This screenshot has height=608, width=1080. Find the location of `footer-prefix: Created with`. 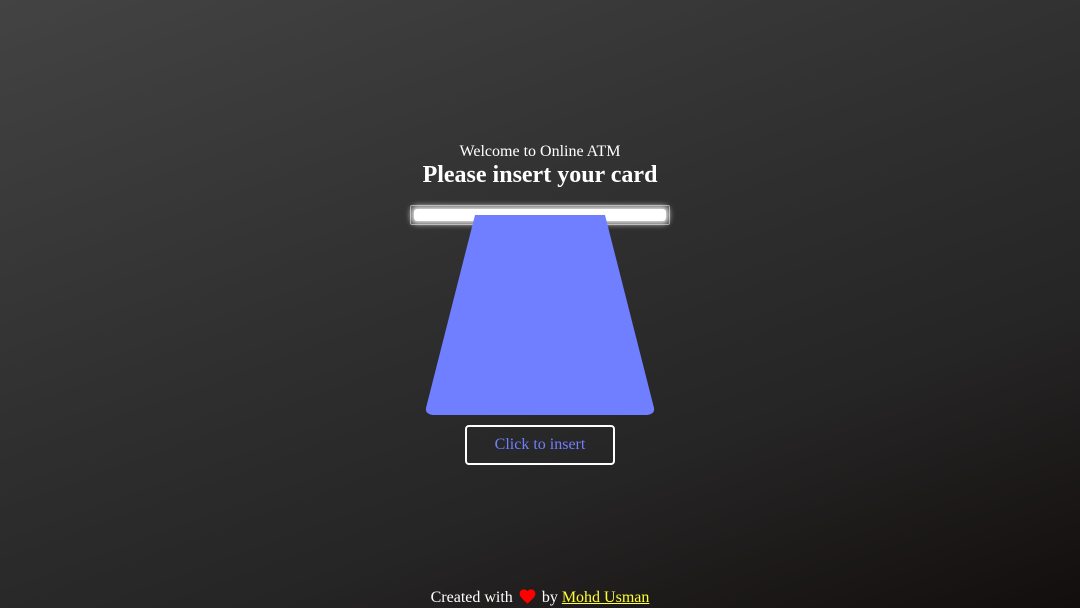

footer-prefix: Created with is located at coordinates (471, 597).